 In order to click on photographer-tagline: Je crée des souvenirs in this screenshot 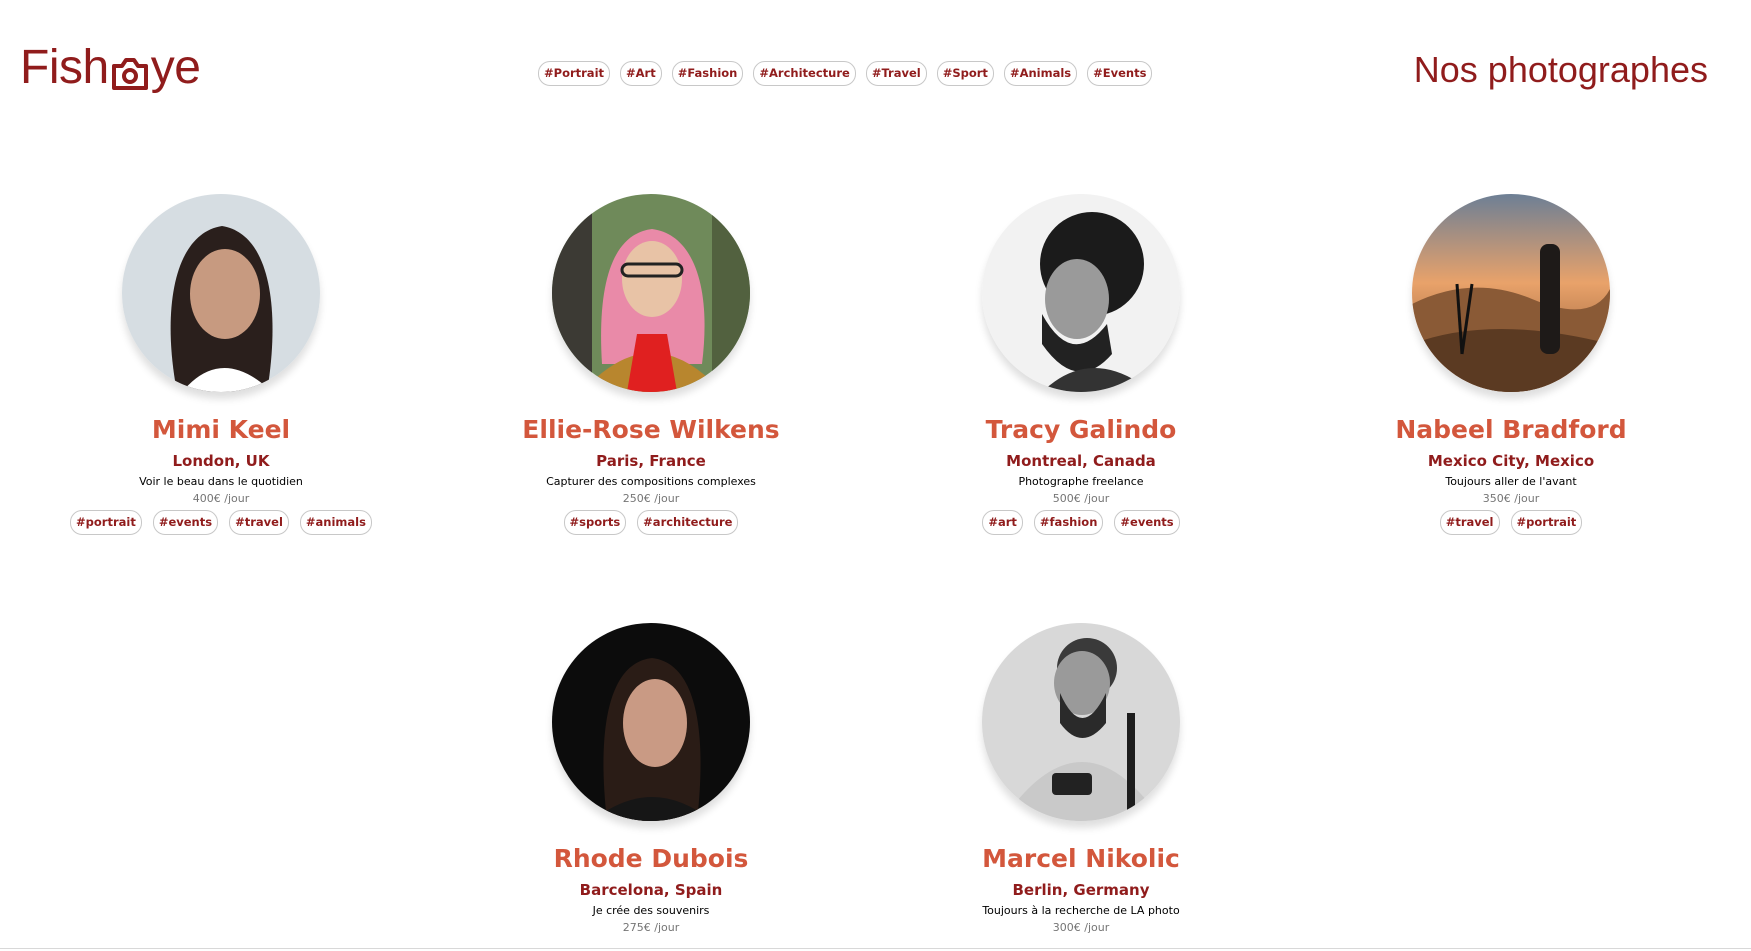, I will do `click(651, 910)`.